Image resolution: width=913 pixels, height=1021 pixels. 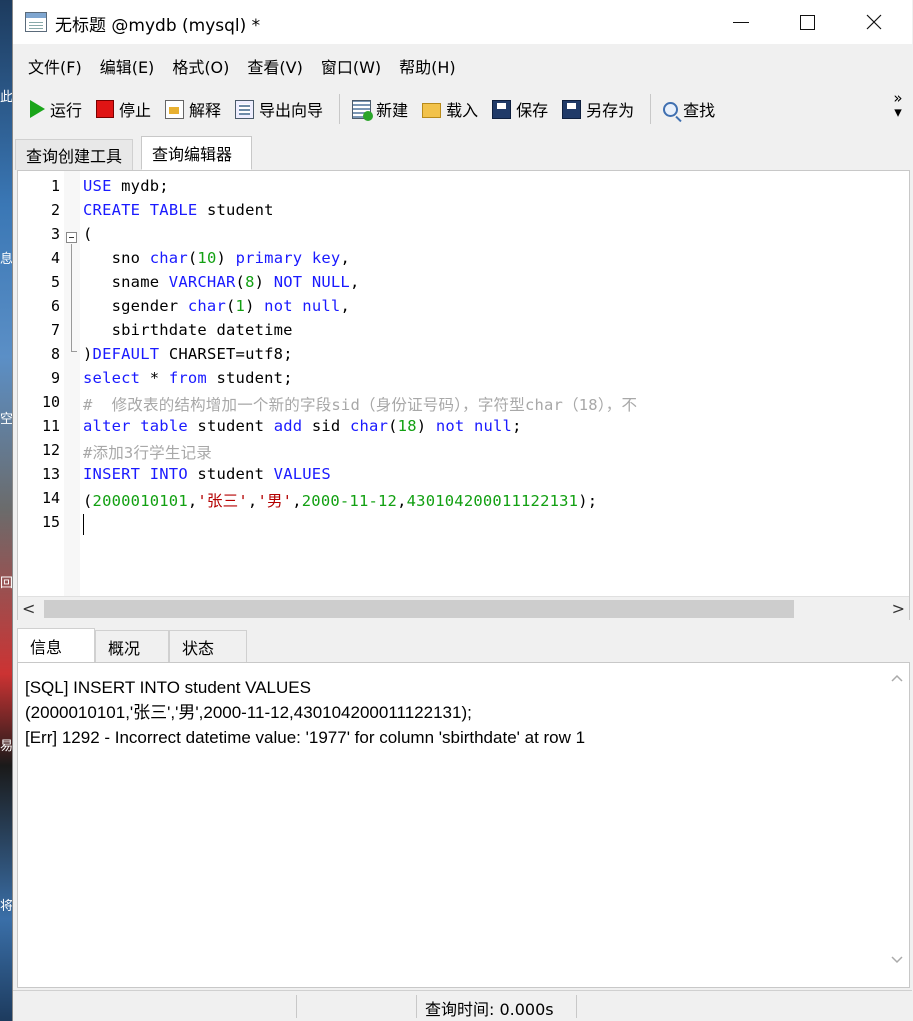 I want to click on code-line: CREATE TABLE student, so click(x=178, y=210).